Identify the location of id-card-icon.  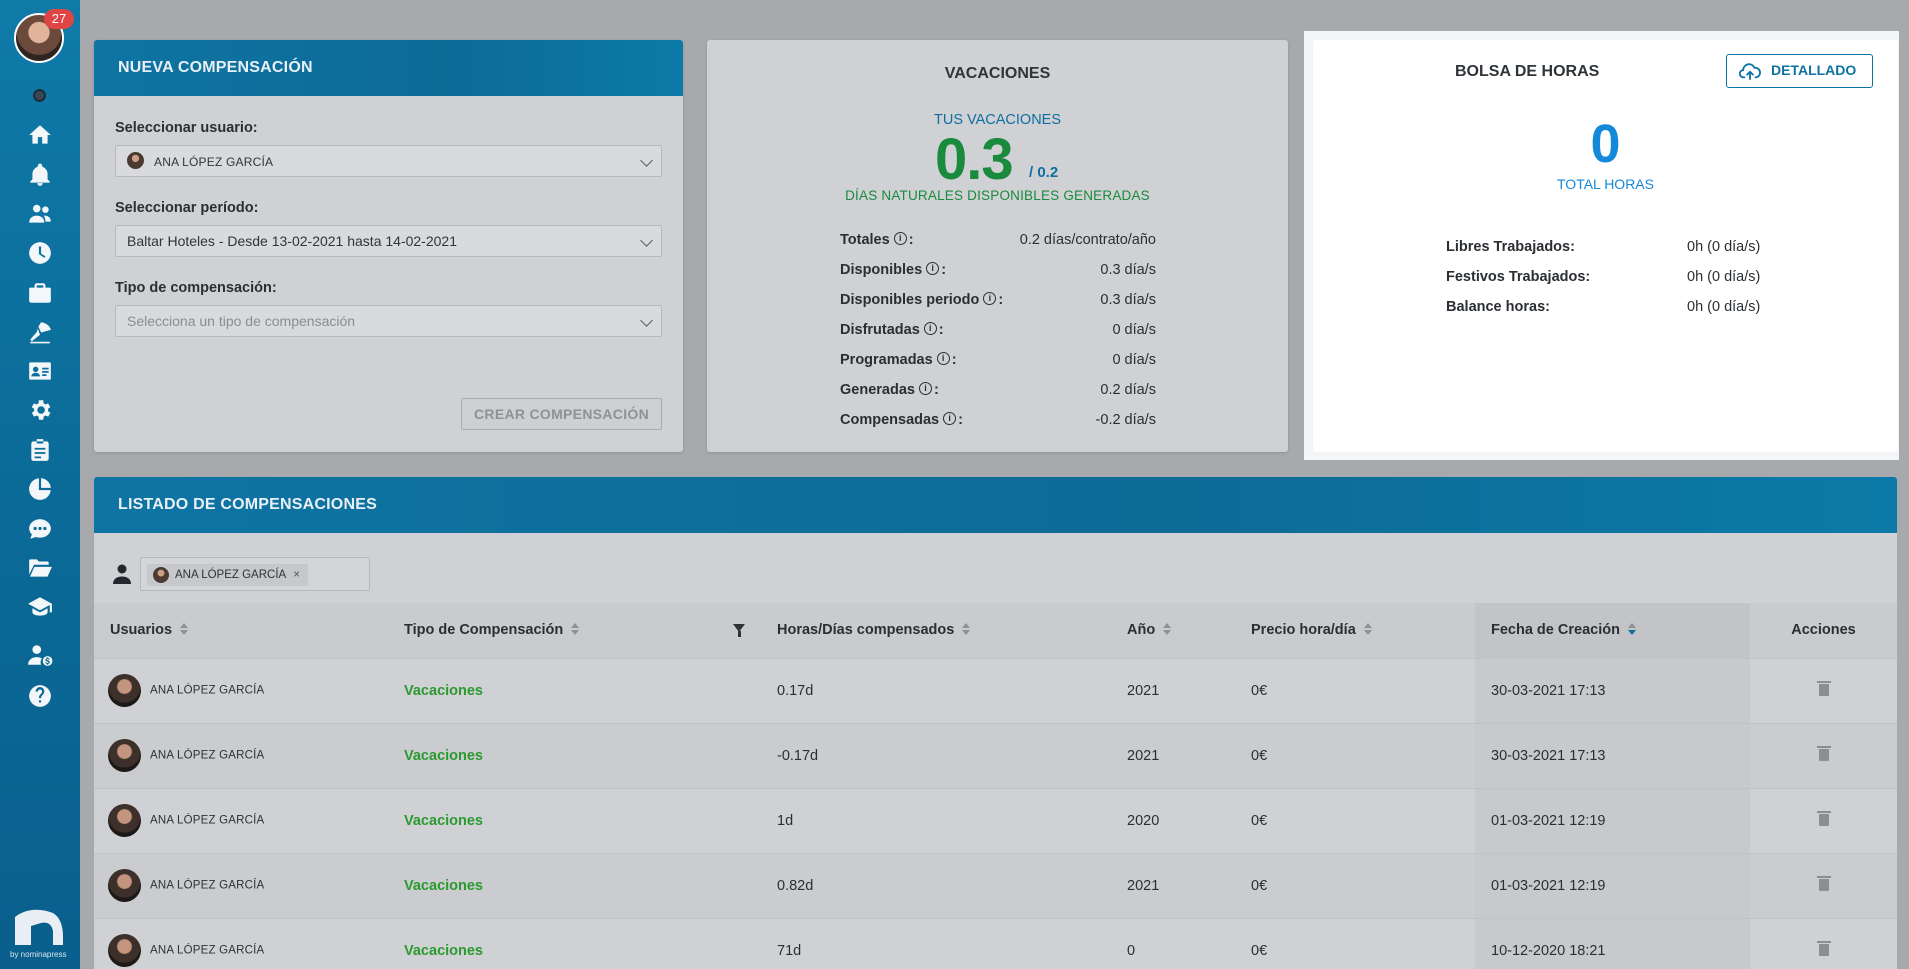
(40, 371).